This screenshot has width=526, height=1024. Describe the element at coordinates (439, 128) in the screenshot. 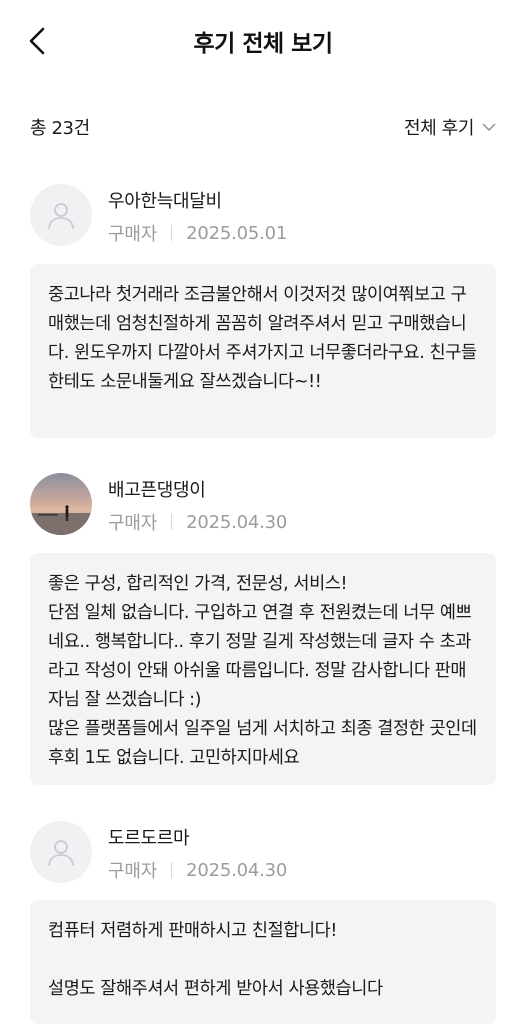

I see `filter-label: 전체 후기` at that location.